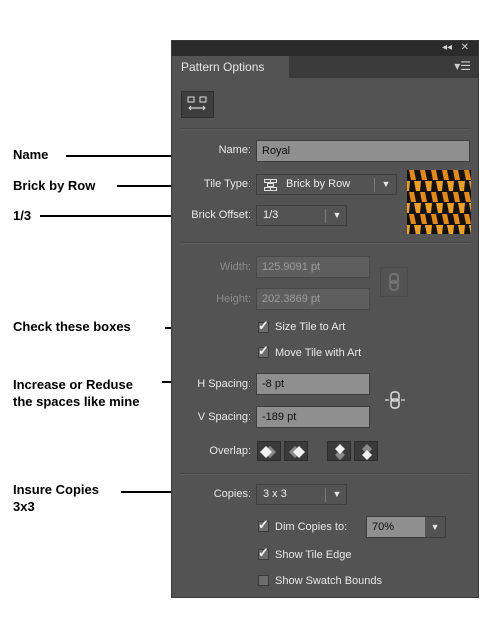 The width and height of the screenshot is (495, 640). Describe the element at coordinates (318, 184) in the screenshot. I see `tile-type-value: Brick by Row` at that location.